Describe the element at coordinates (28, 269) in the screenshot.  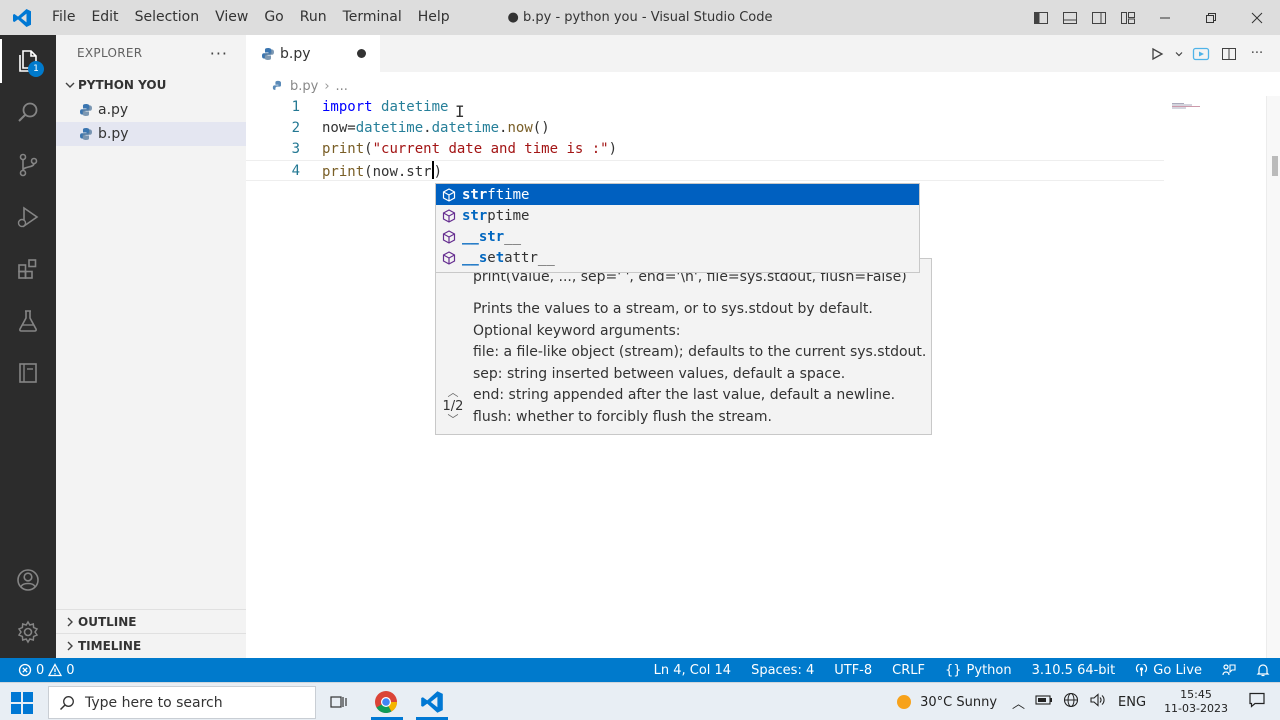
I see `extensions-icon` at that location.